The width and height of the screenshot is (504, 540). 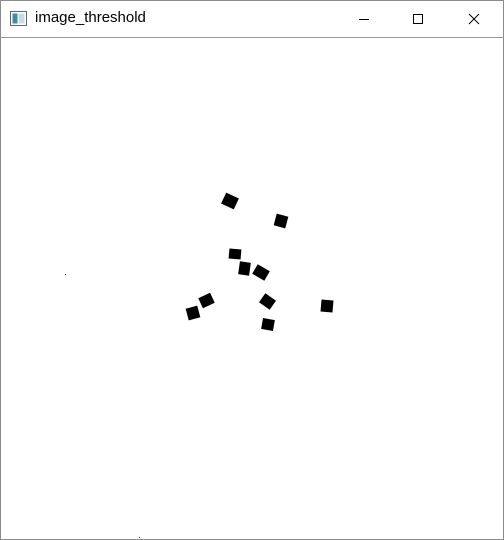 I want to click on maximize-icon, so click(x=418, y=19).